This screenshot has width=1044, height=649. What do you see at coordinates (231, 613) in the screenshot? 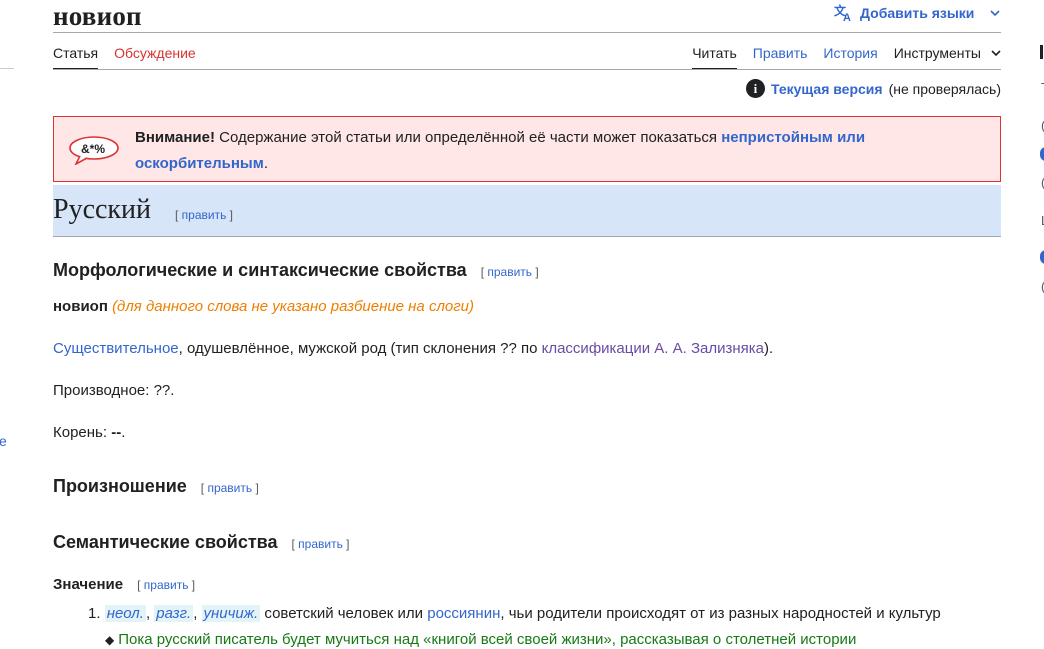
I see `label-pejorative: уничиж.` at bounding box center [231, 613].